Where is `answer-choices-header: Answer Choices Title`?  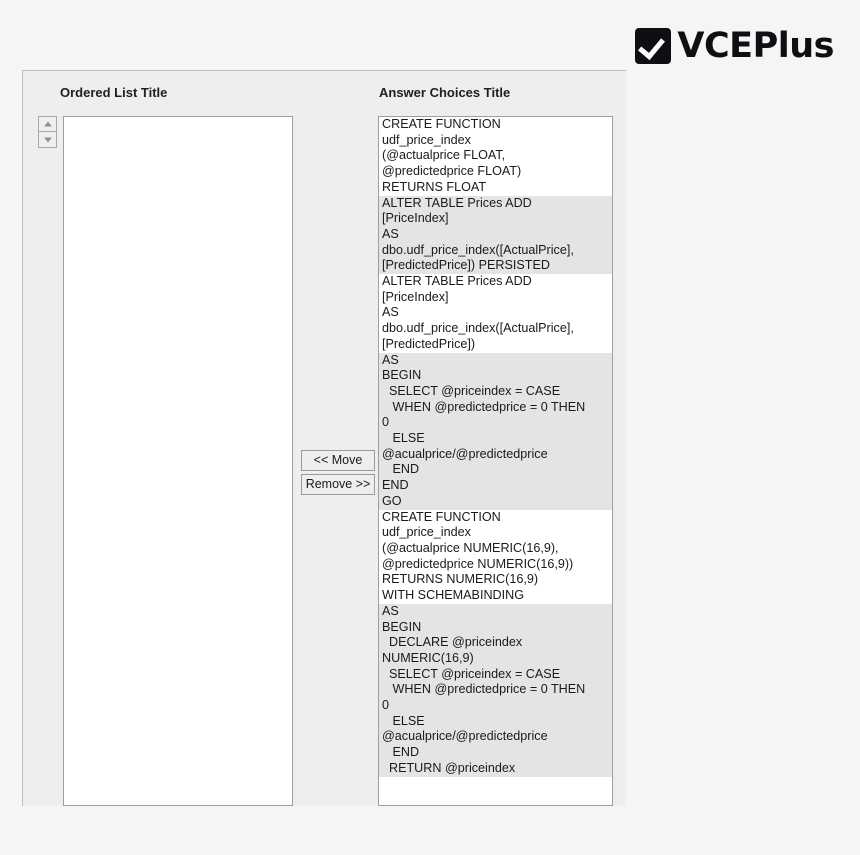
answer-choices-header: Answer Choices Title is located at coordinates (445, 92).